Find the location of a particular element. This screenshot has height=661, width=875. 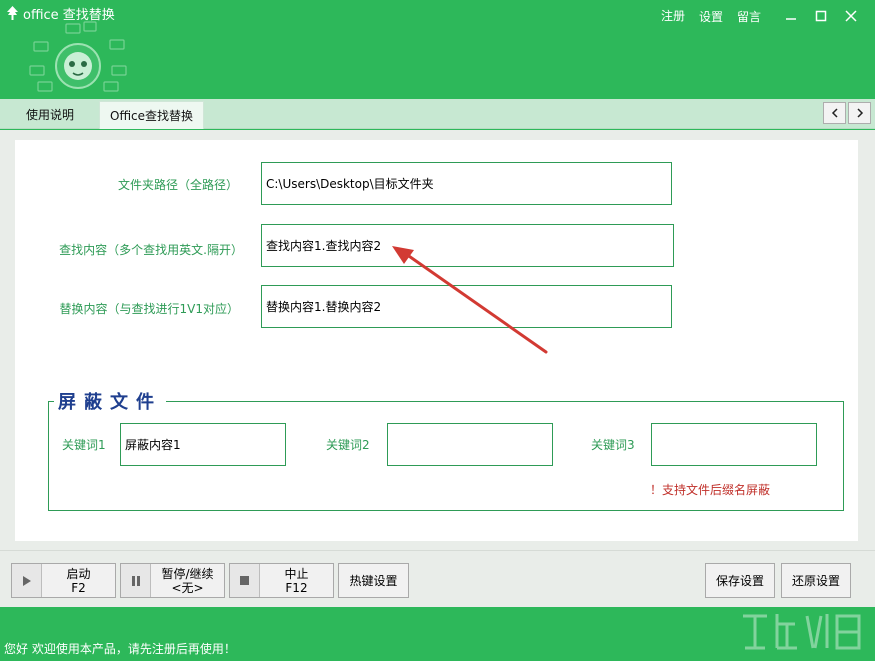

play-icon-holder is located at coordinates (27, 580).